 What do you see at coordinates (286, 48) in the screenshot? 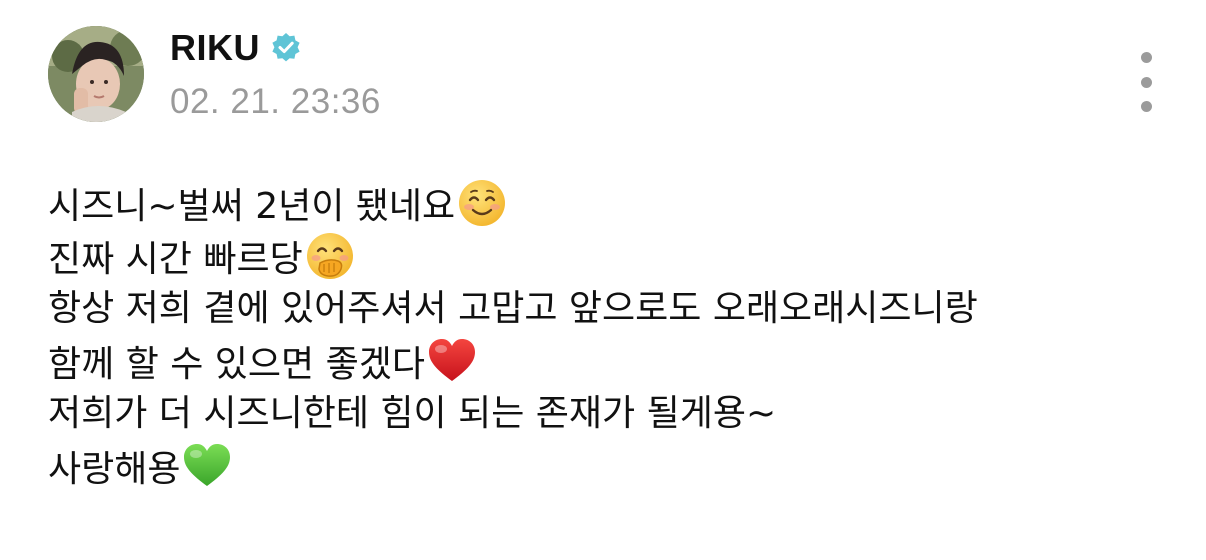
I see `verified-badge-icon` at bounding box center [286, 48].